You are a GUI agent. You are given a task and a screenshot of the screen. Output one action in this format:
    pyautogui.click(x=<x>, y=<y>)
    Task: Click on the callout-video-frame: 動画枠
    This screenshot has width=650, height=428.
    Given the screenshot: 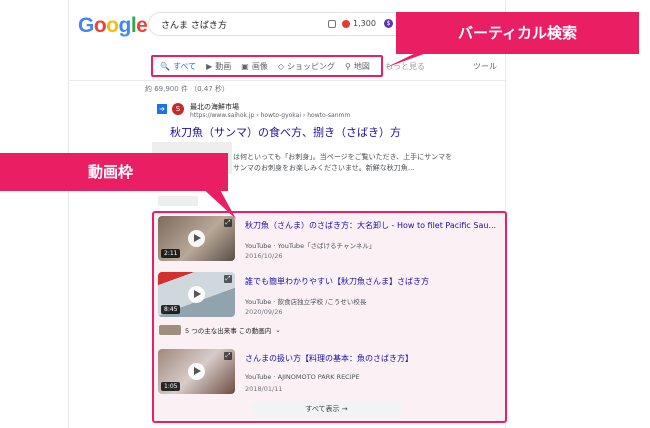 What is the action you would take?
    pyautogui.click(x=114, y=172)
    